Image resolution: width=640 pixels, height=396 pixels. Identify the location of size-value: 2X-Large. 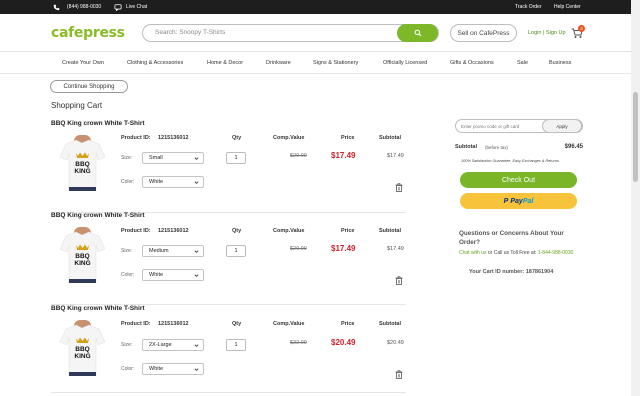
(160, 345).